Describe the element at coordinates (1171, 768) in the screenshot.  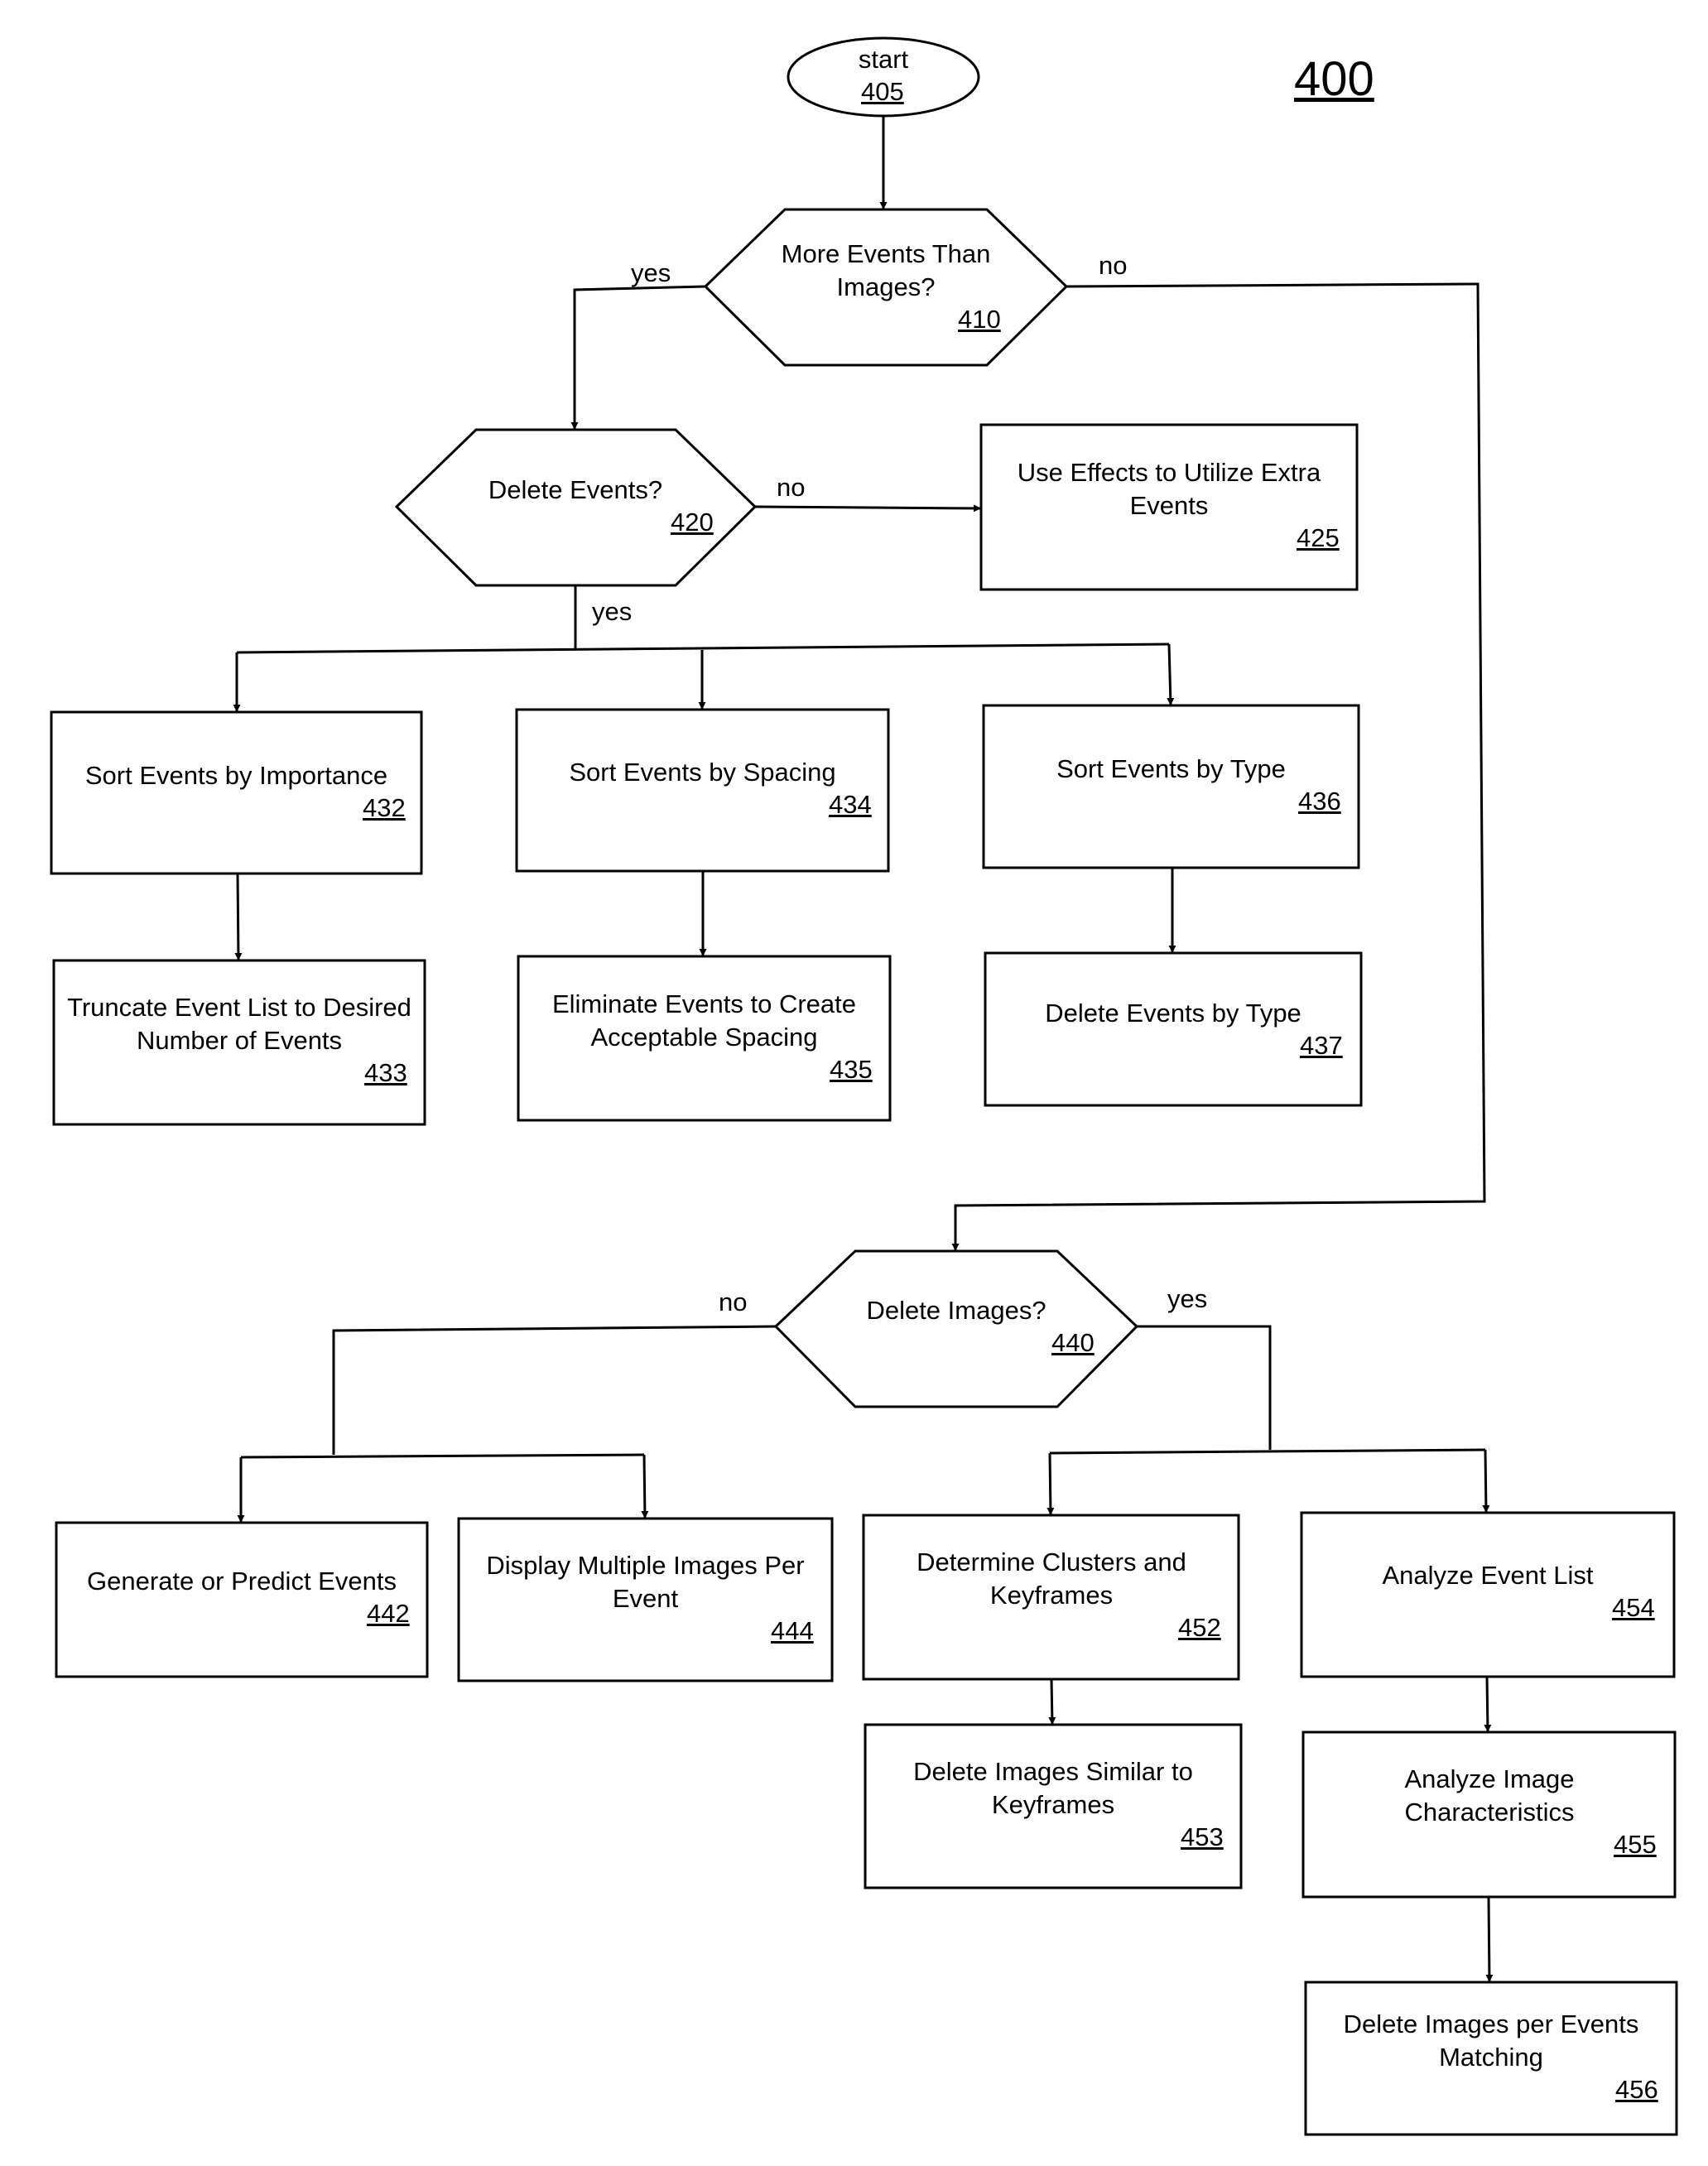
I see `node-436-label: Sort Events by Type` at that location.